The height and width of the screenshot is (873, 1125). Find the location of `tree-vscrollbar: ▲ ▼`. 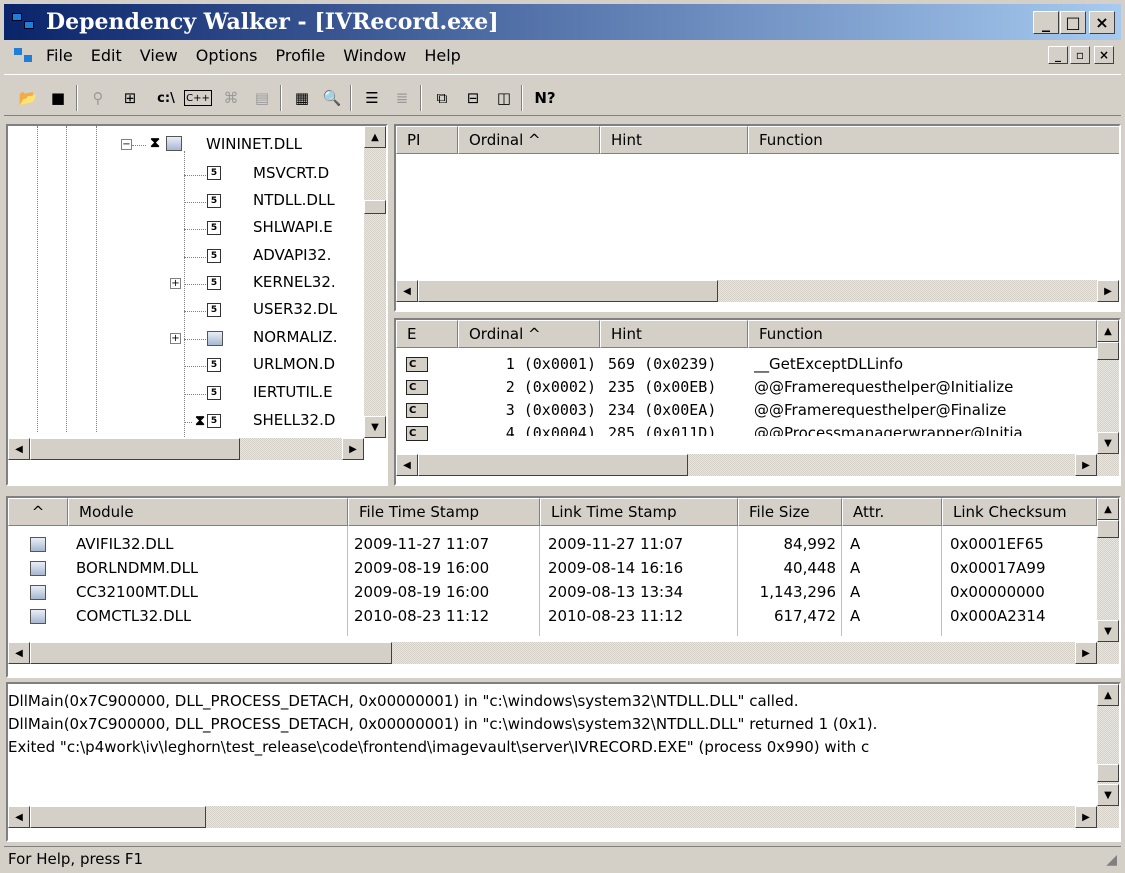

tree-vscrollbar: ▲ ▼ is located at coordinates (375, 282).